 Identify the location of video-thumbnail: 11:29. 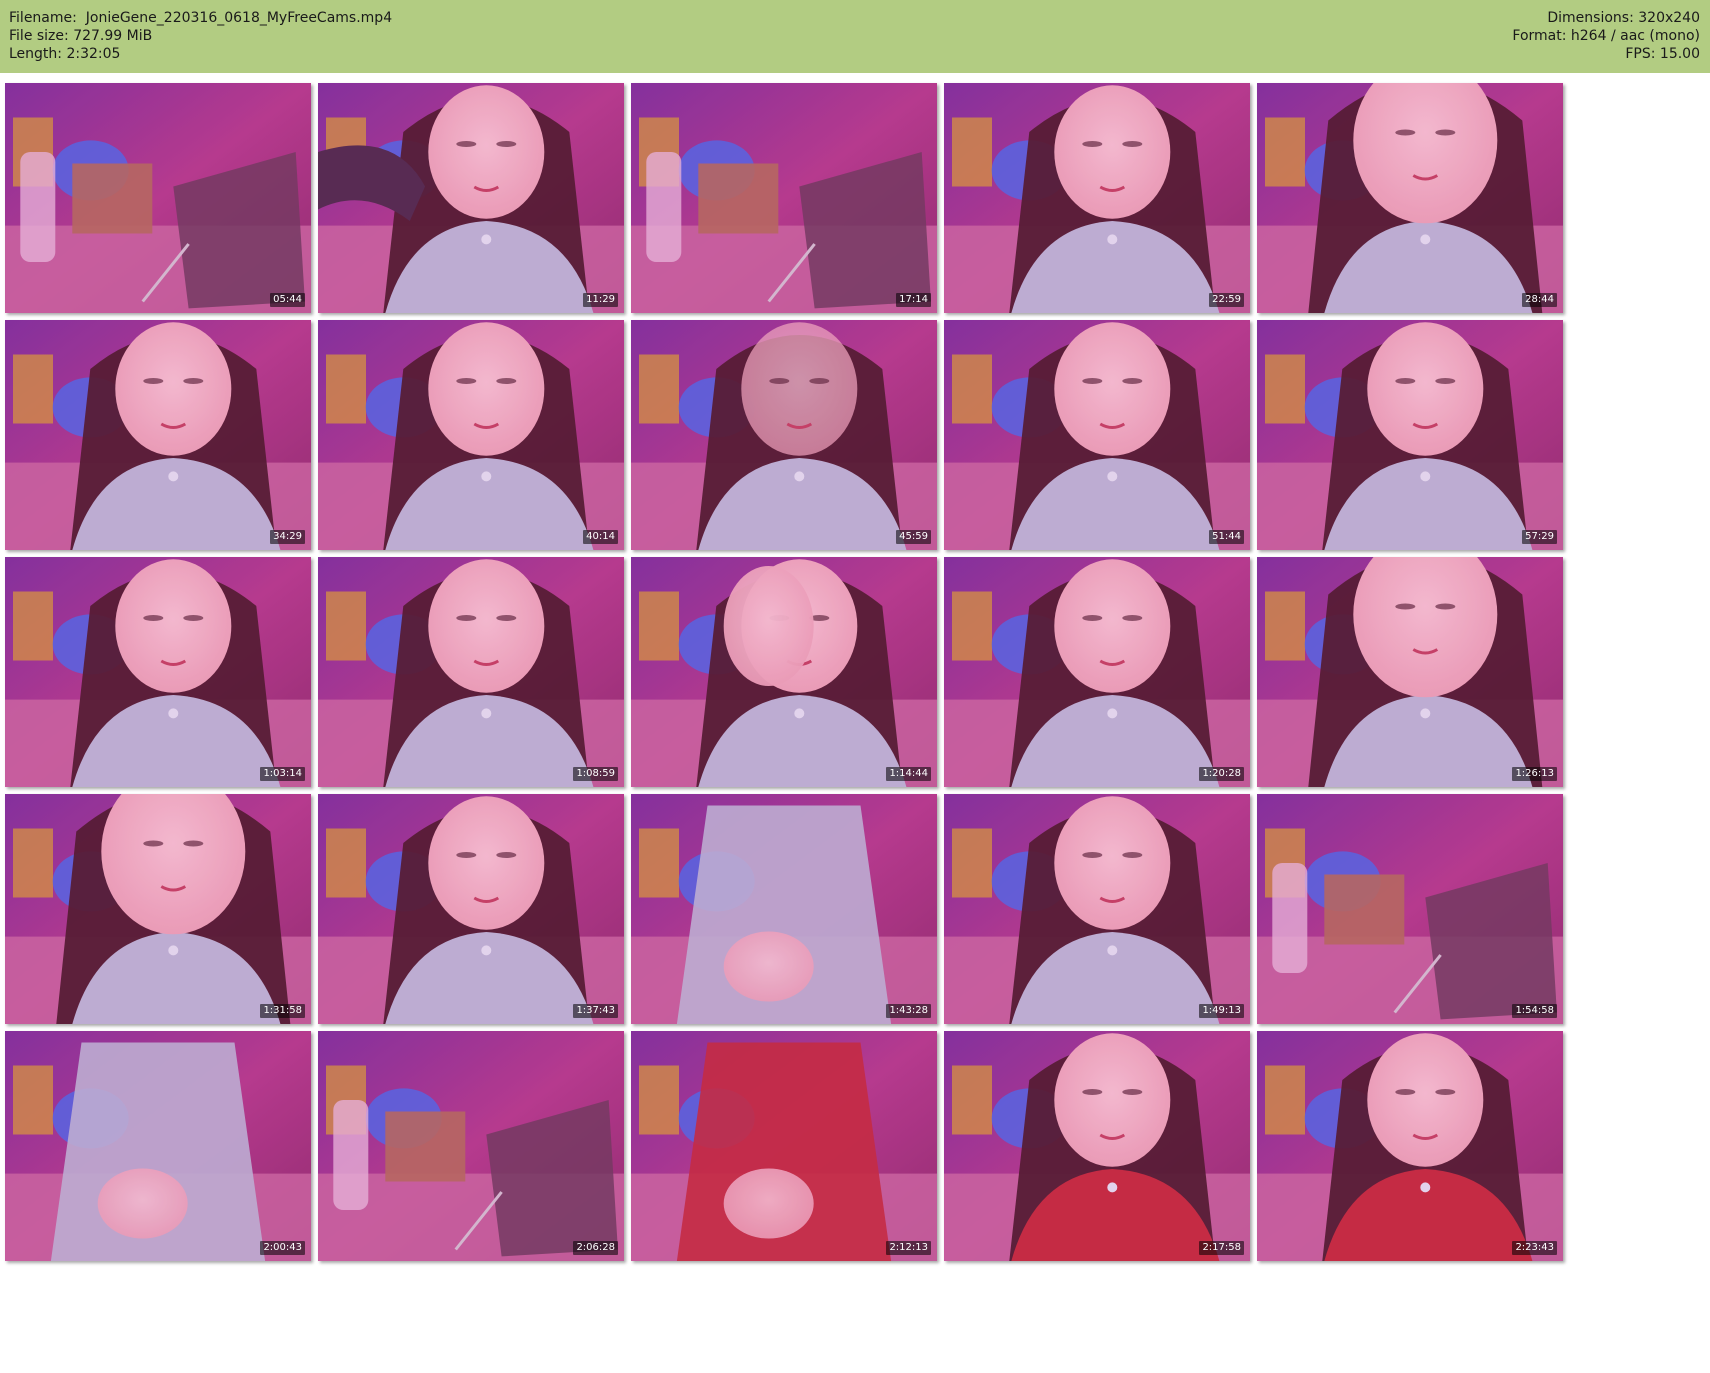
(471, 198).